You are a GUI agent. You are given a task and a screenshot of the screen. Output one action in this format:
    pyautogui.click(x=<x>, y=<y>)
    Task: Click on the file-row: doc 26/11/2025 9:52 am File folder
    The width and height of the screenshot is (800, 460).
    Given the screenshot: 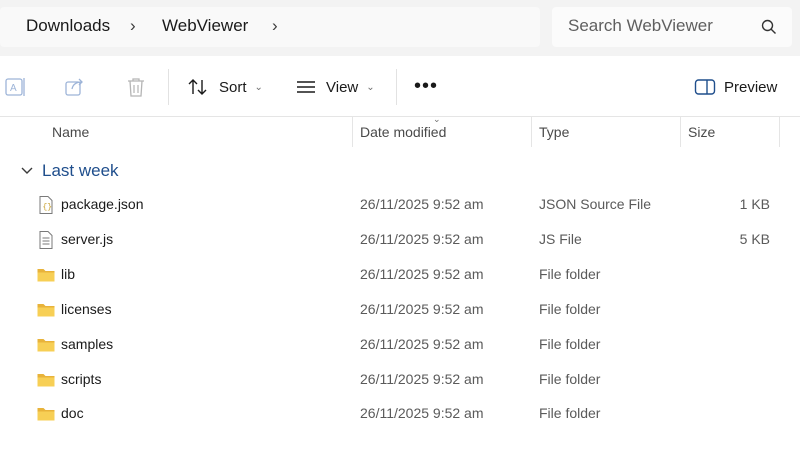 What is the action you would take?
    pyautogui.click(x=400, y=414)
    